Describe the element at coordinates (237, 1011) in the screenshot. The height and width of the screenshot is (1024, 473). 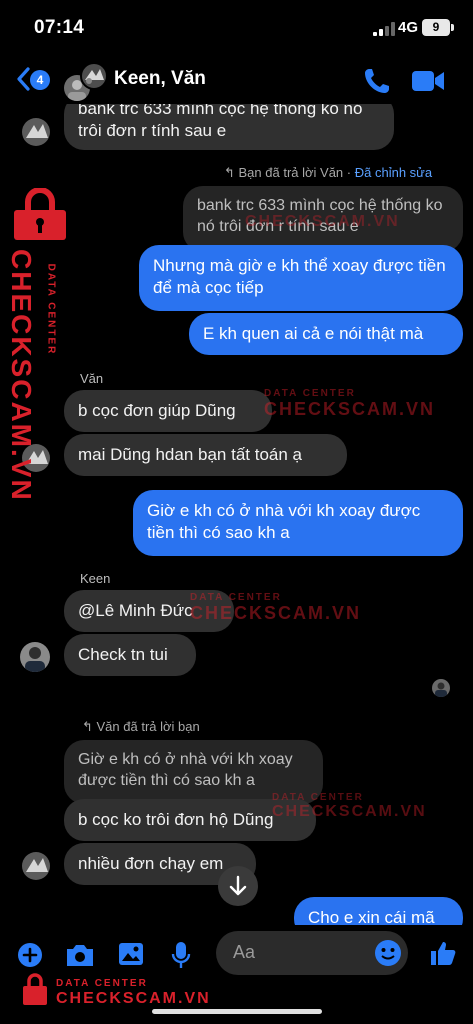
I see `home-indicator` at that location.